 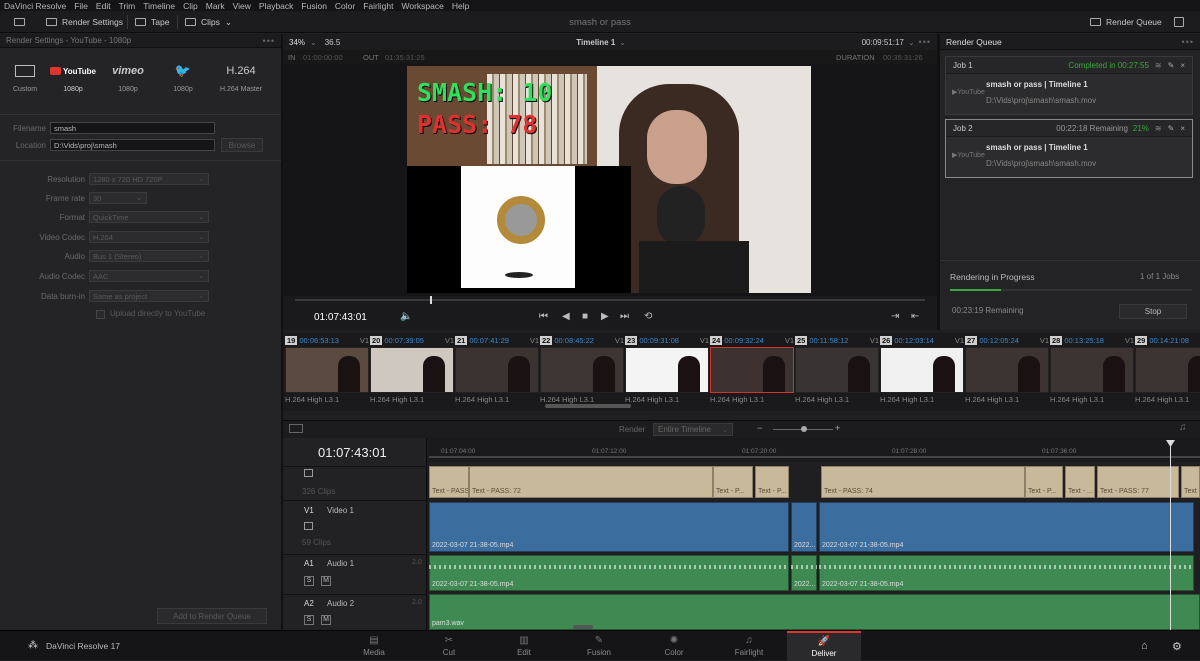 What do you see at coordinates (276, 6) in the screenshot?
I see `menu-playback: Playback` at bounding box center [276, 6].